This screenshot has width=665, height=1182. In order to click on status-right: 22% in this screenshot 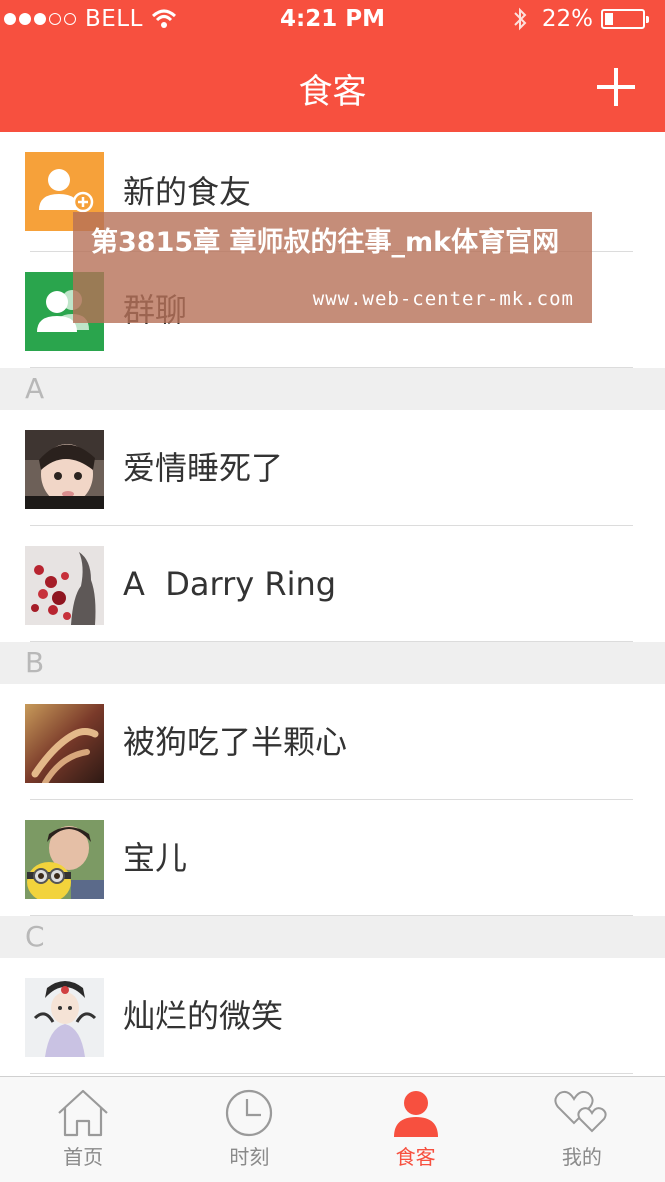, I will do `click(580, 19)`.